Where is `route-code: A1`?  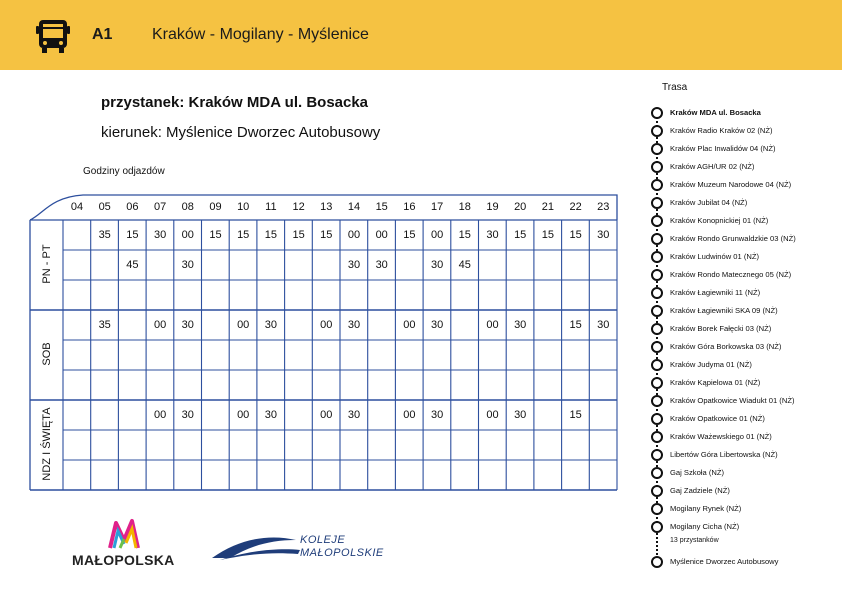
route-code: A1 is located at coordinates (102, 34).